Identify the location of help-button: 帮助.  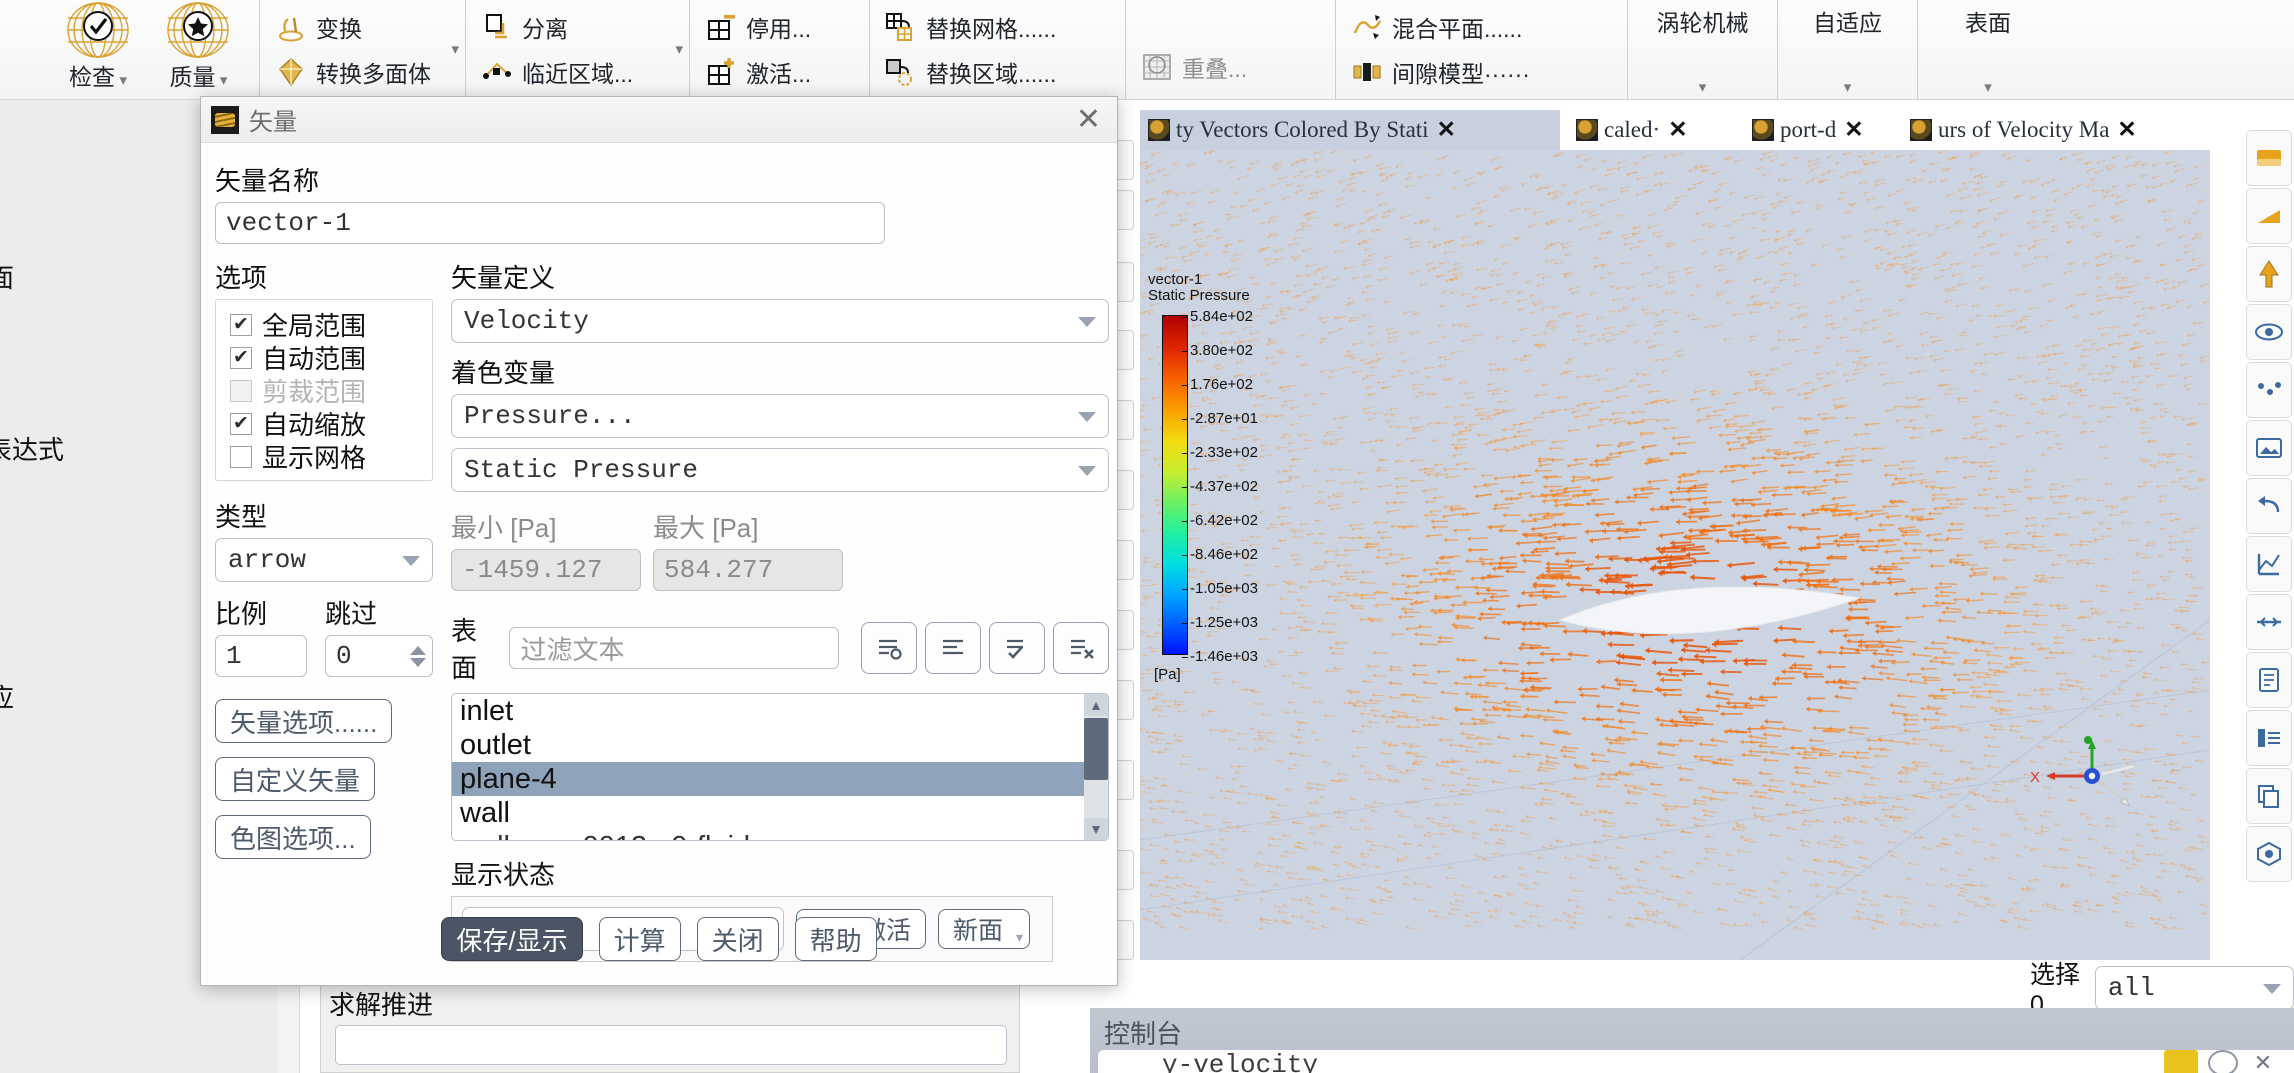
(835, 939).